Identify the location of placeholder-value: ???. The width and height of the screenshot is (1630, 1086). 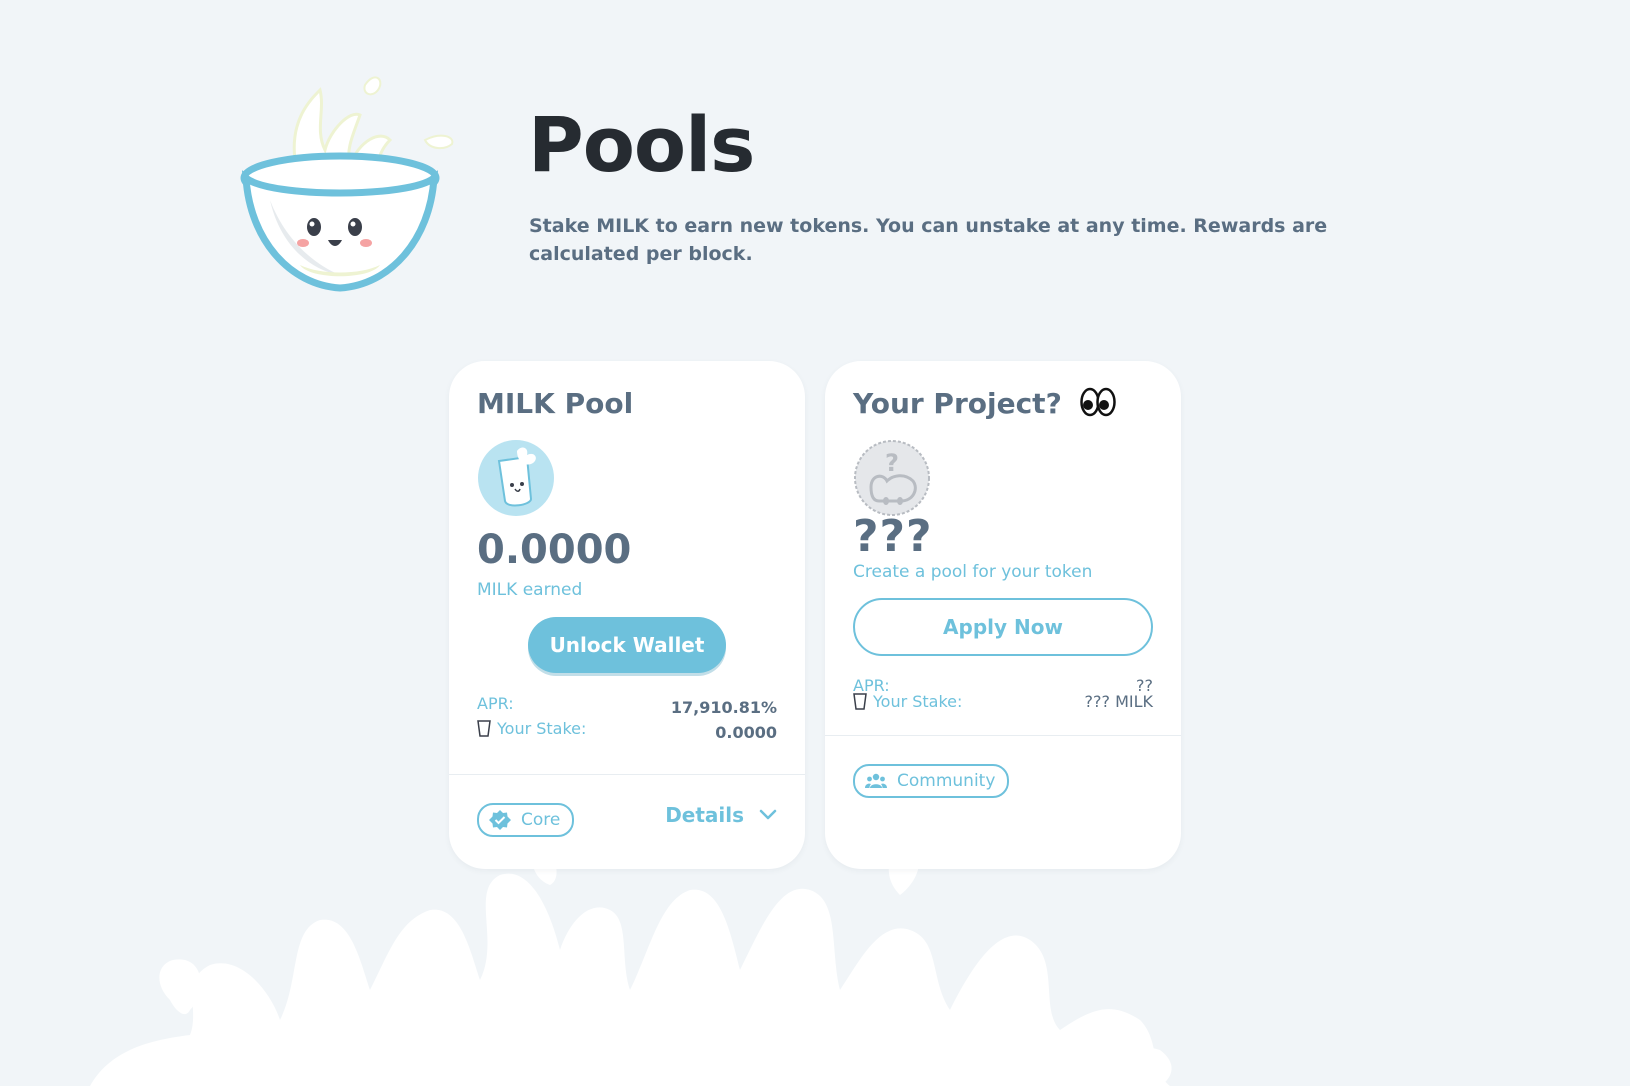
(893, 536).